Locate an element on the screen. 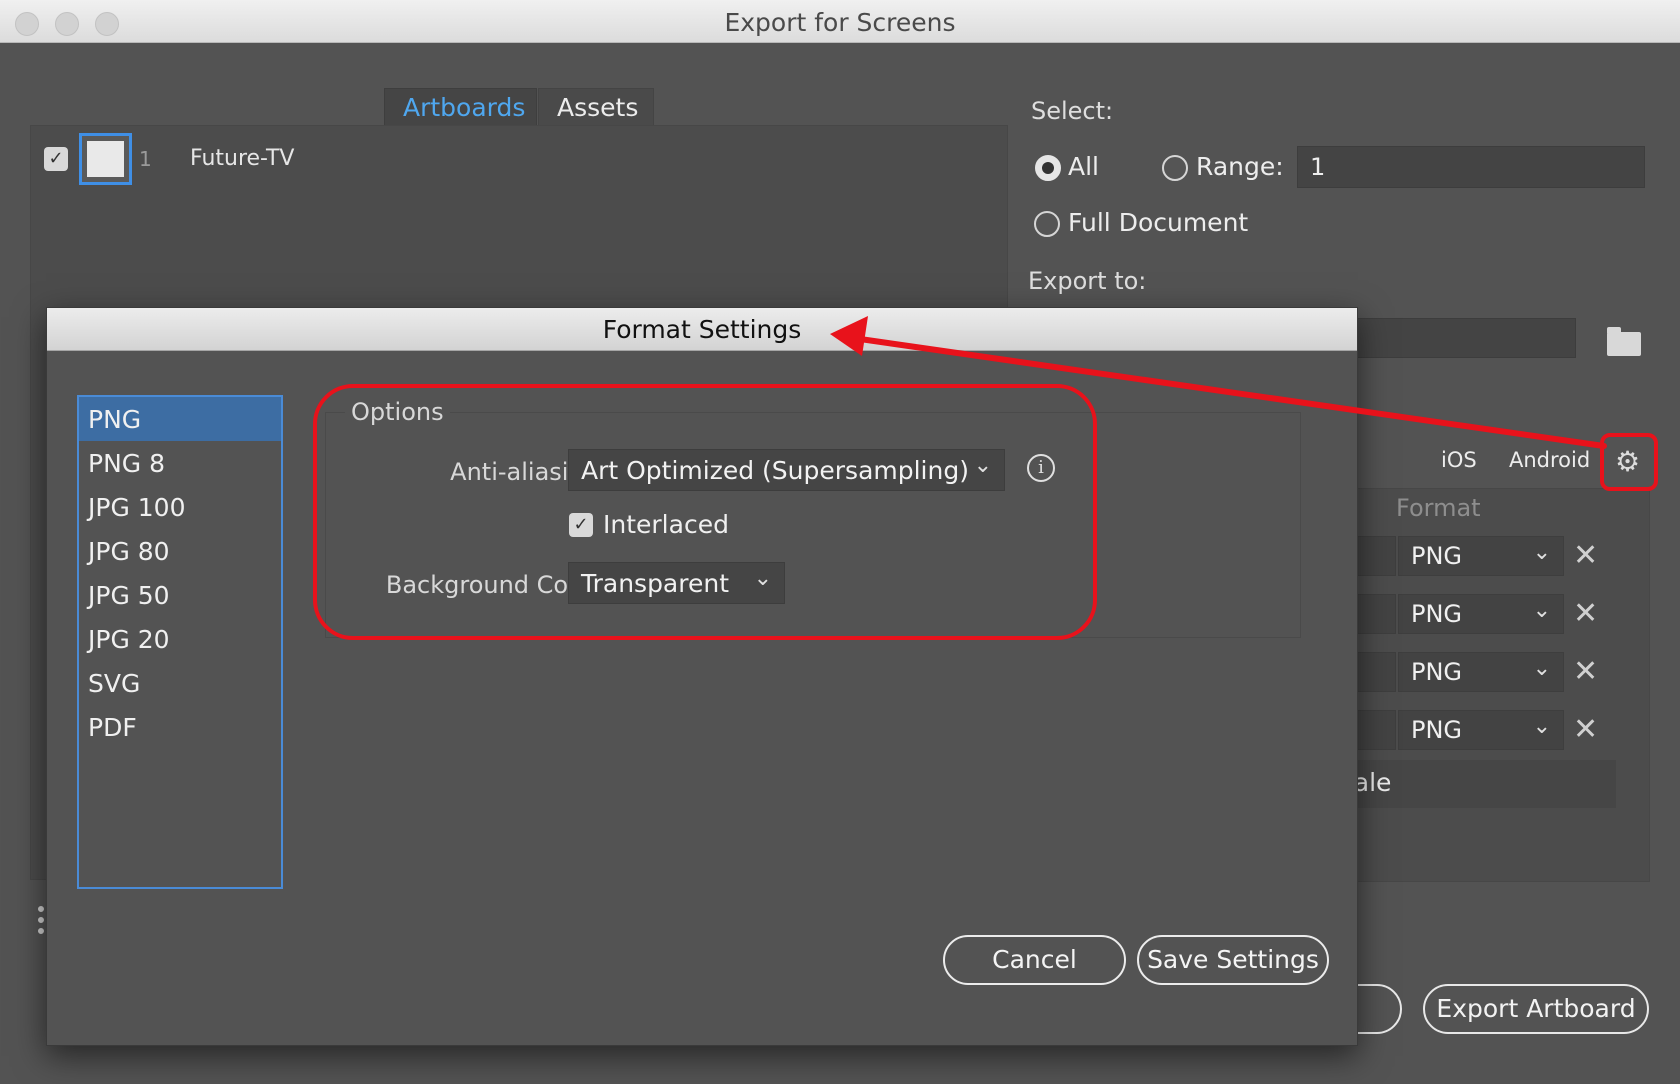  remove-row-2-icon: ✕ is located at coordinates (1585, 614).